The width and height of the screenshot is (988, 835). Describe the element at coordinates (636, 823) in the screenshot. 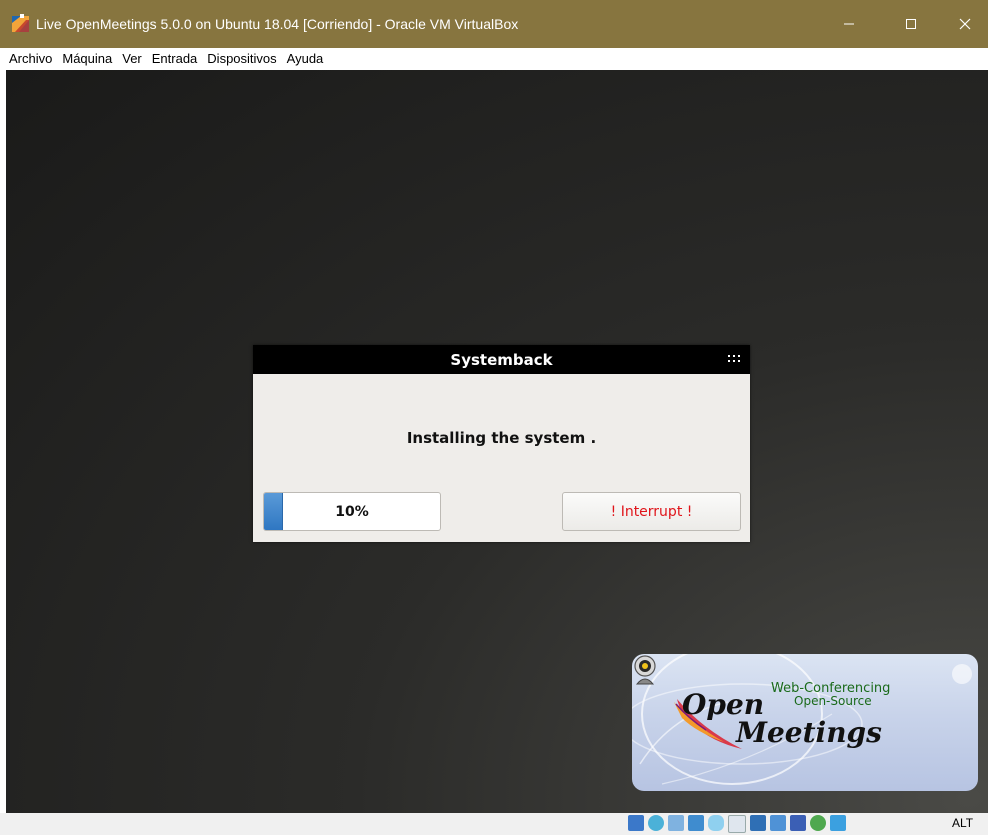

I see `hard-disk-icon` at that location.